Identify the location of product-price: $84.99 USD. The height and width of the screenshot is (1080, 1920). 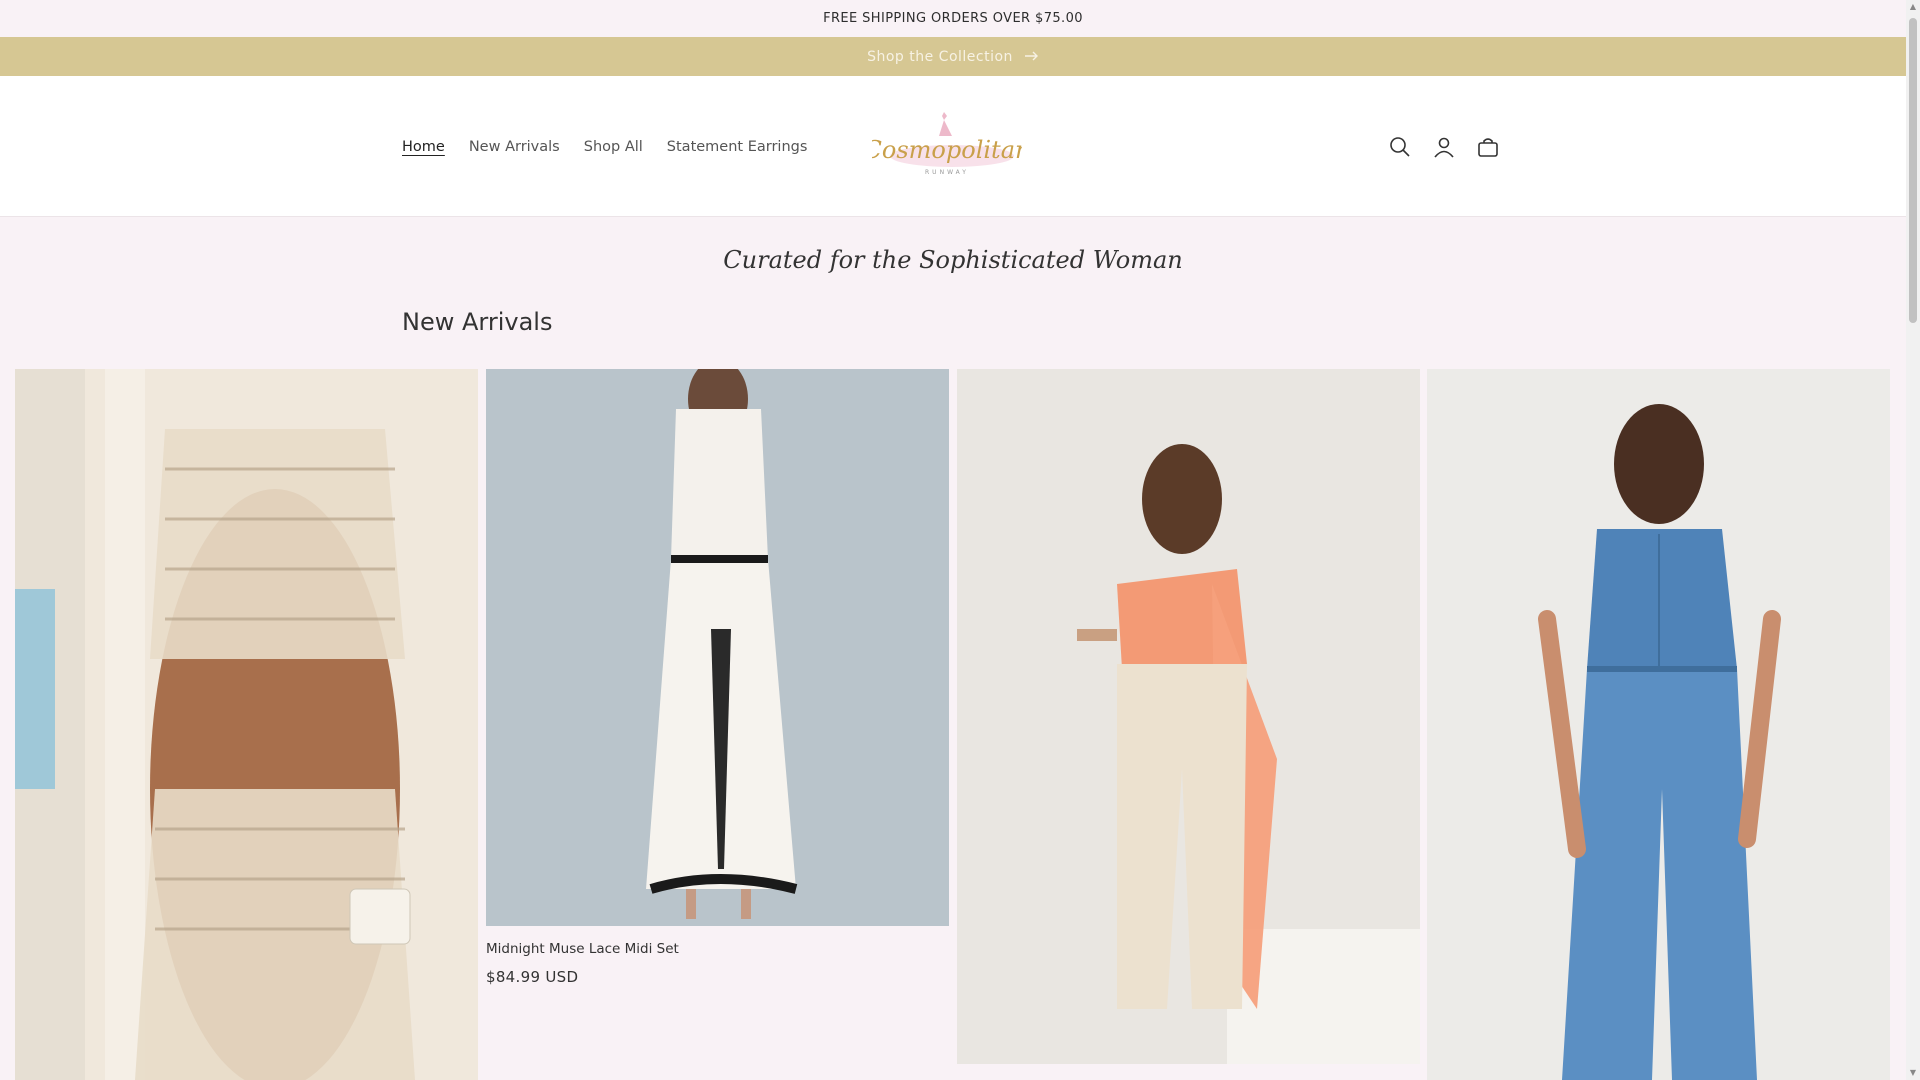
(532, 977).